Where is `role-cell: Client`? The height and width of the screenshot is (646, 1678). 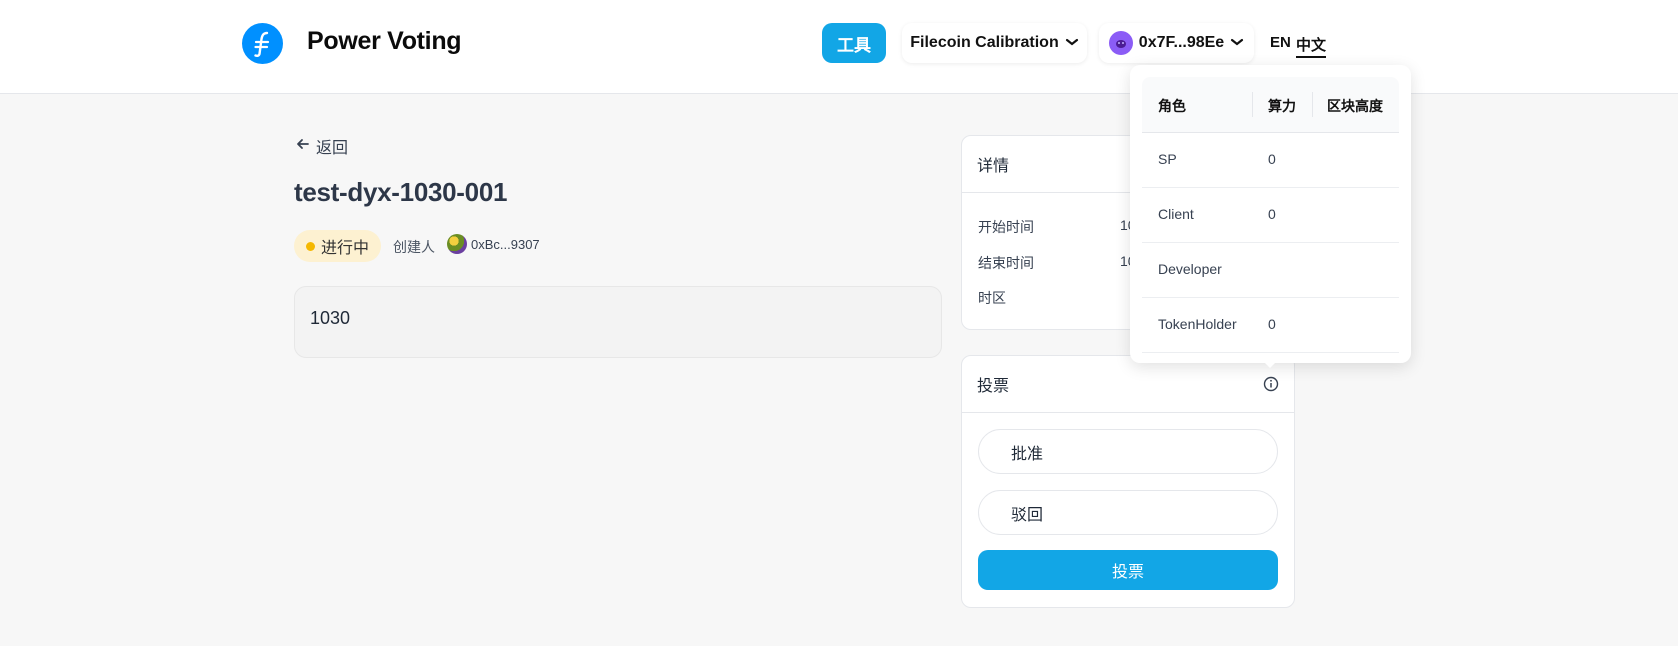 role-cell: Client is located at coordinates (1176, 214).